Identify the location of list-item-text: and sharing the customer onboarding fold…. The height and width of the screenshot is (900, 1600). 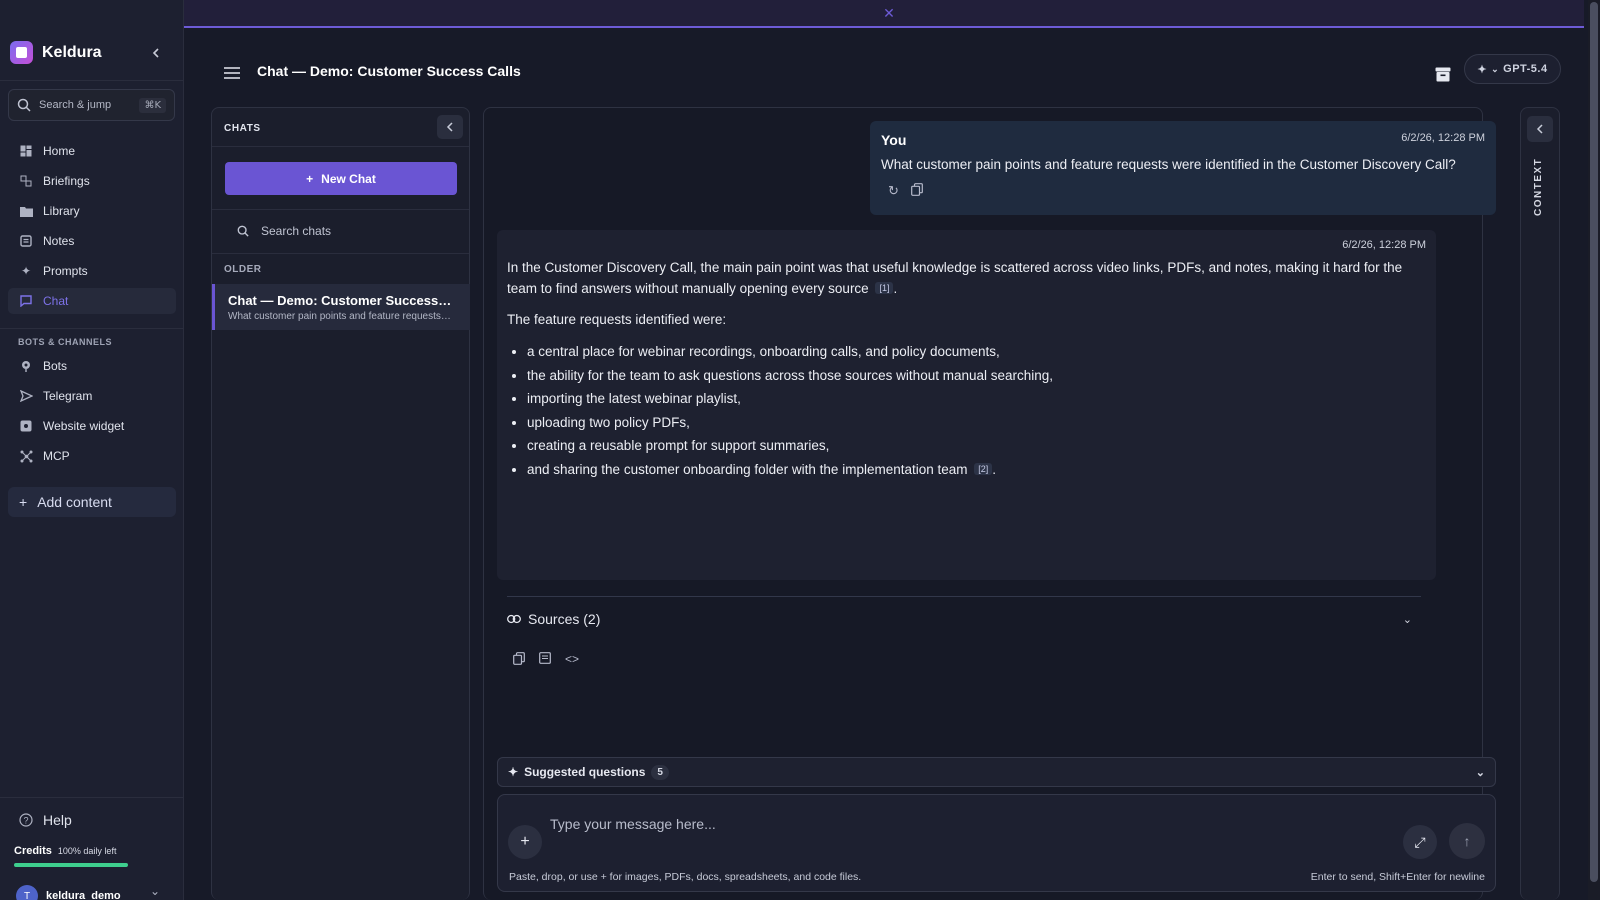
(747, 469).